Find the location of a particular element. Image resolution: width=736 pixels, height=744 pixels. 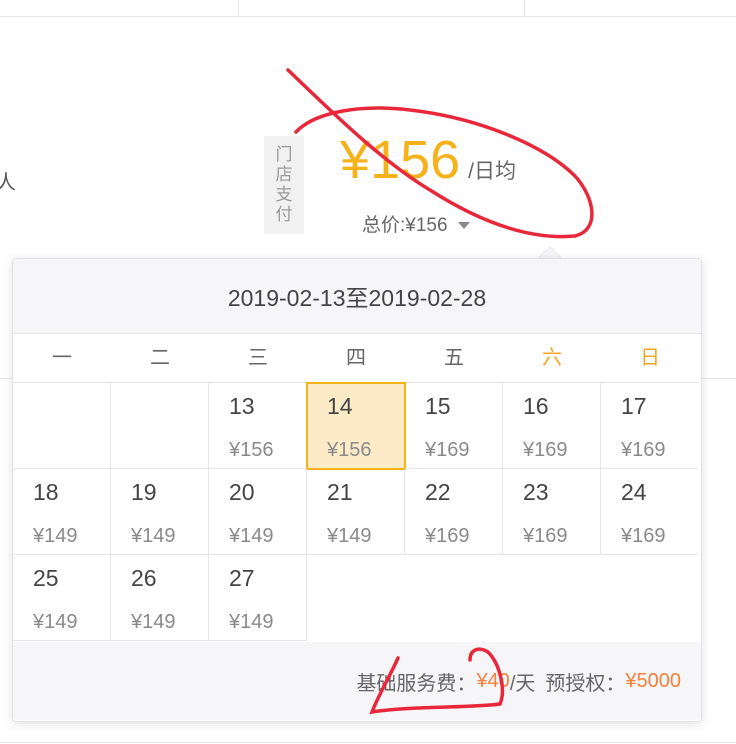

day-number: 22 is located at coordinates (438, 492).